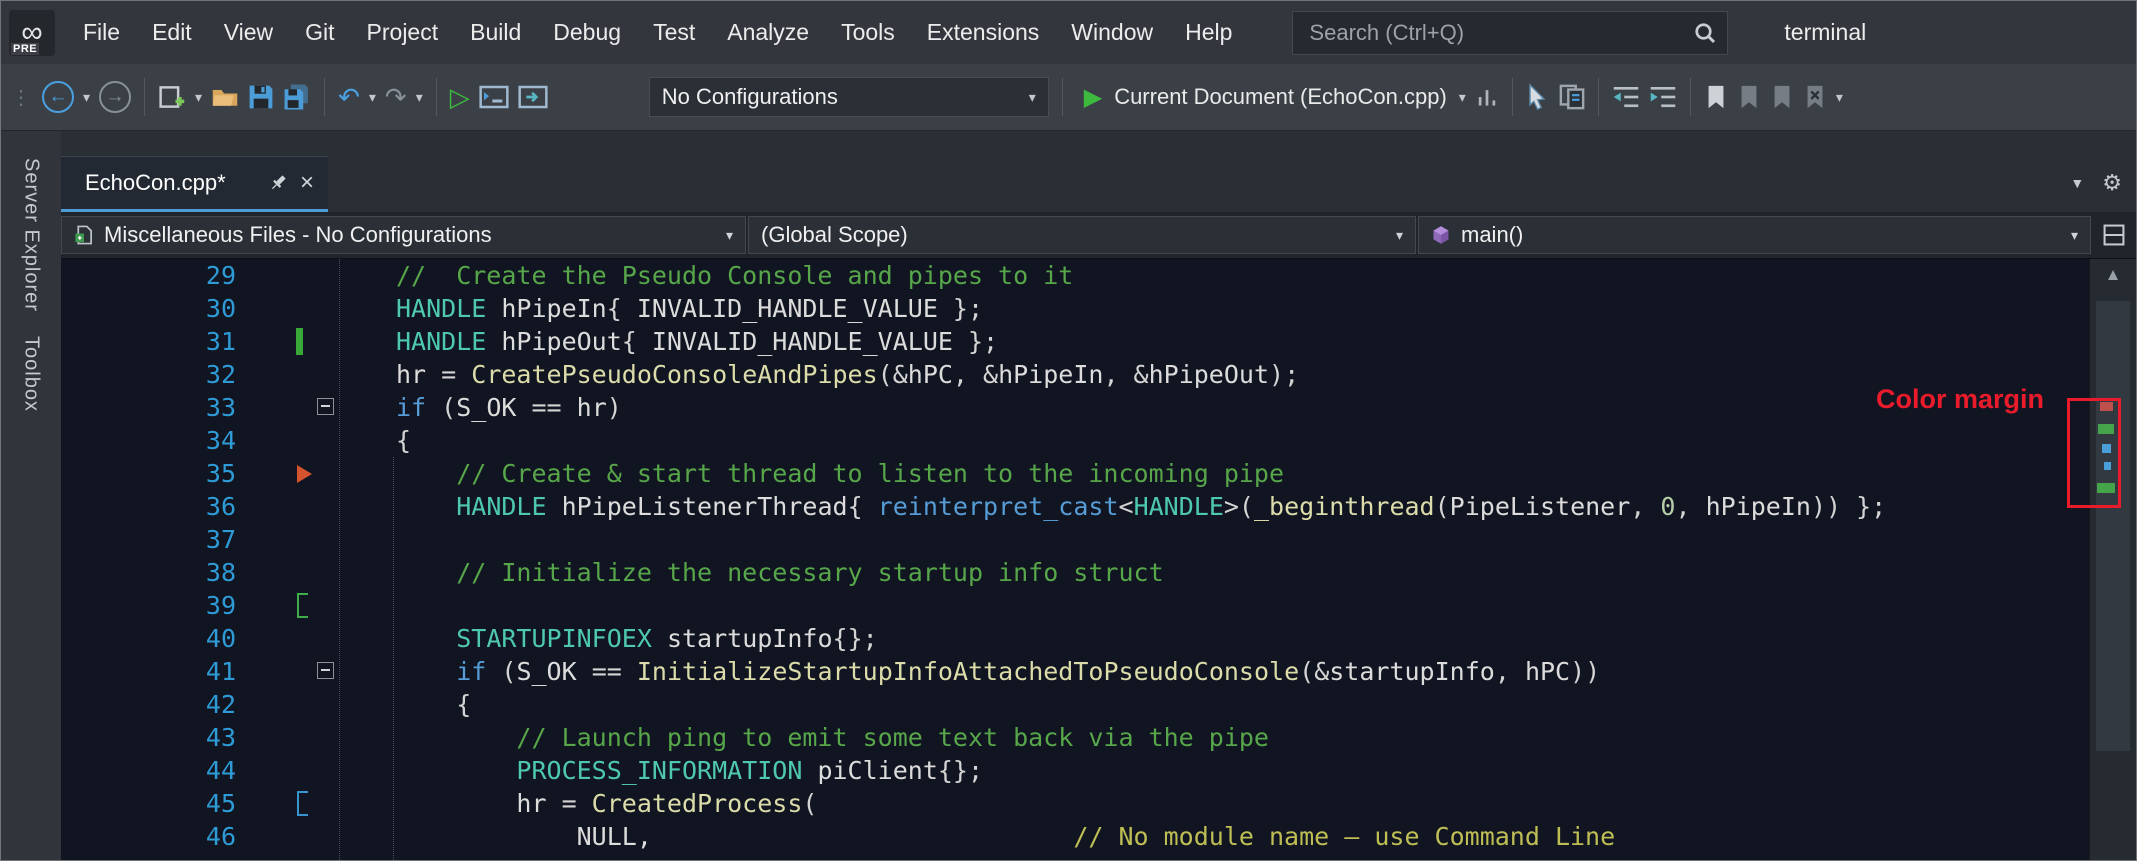 The image size is (2137, 861). Describe the element at coordinates (349, 97) in the screenshot. I see `undo-button: ↶` at that location.